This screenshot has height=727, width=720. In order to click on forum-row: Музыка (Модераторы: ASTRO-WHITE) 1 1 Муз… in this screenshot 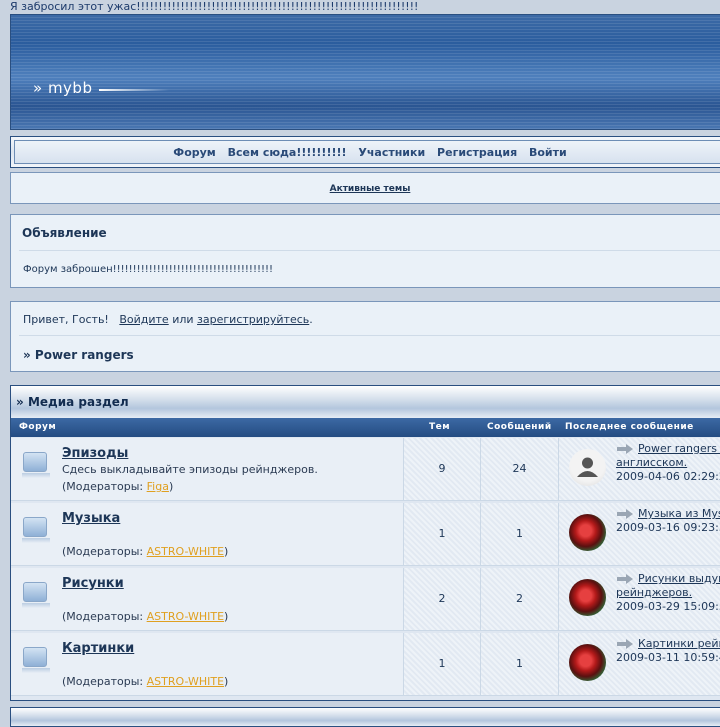, I will do `click(365, 534)`.